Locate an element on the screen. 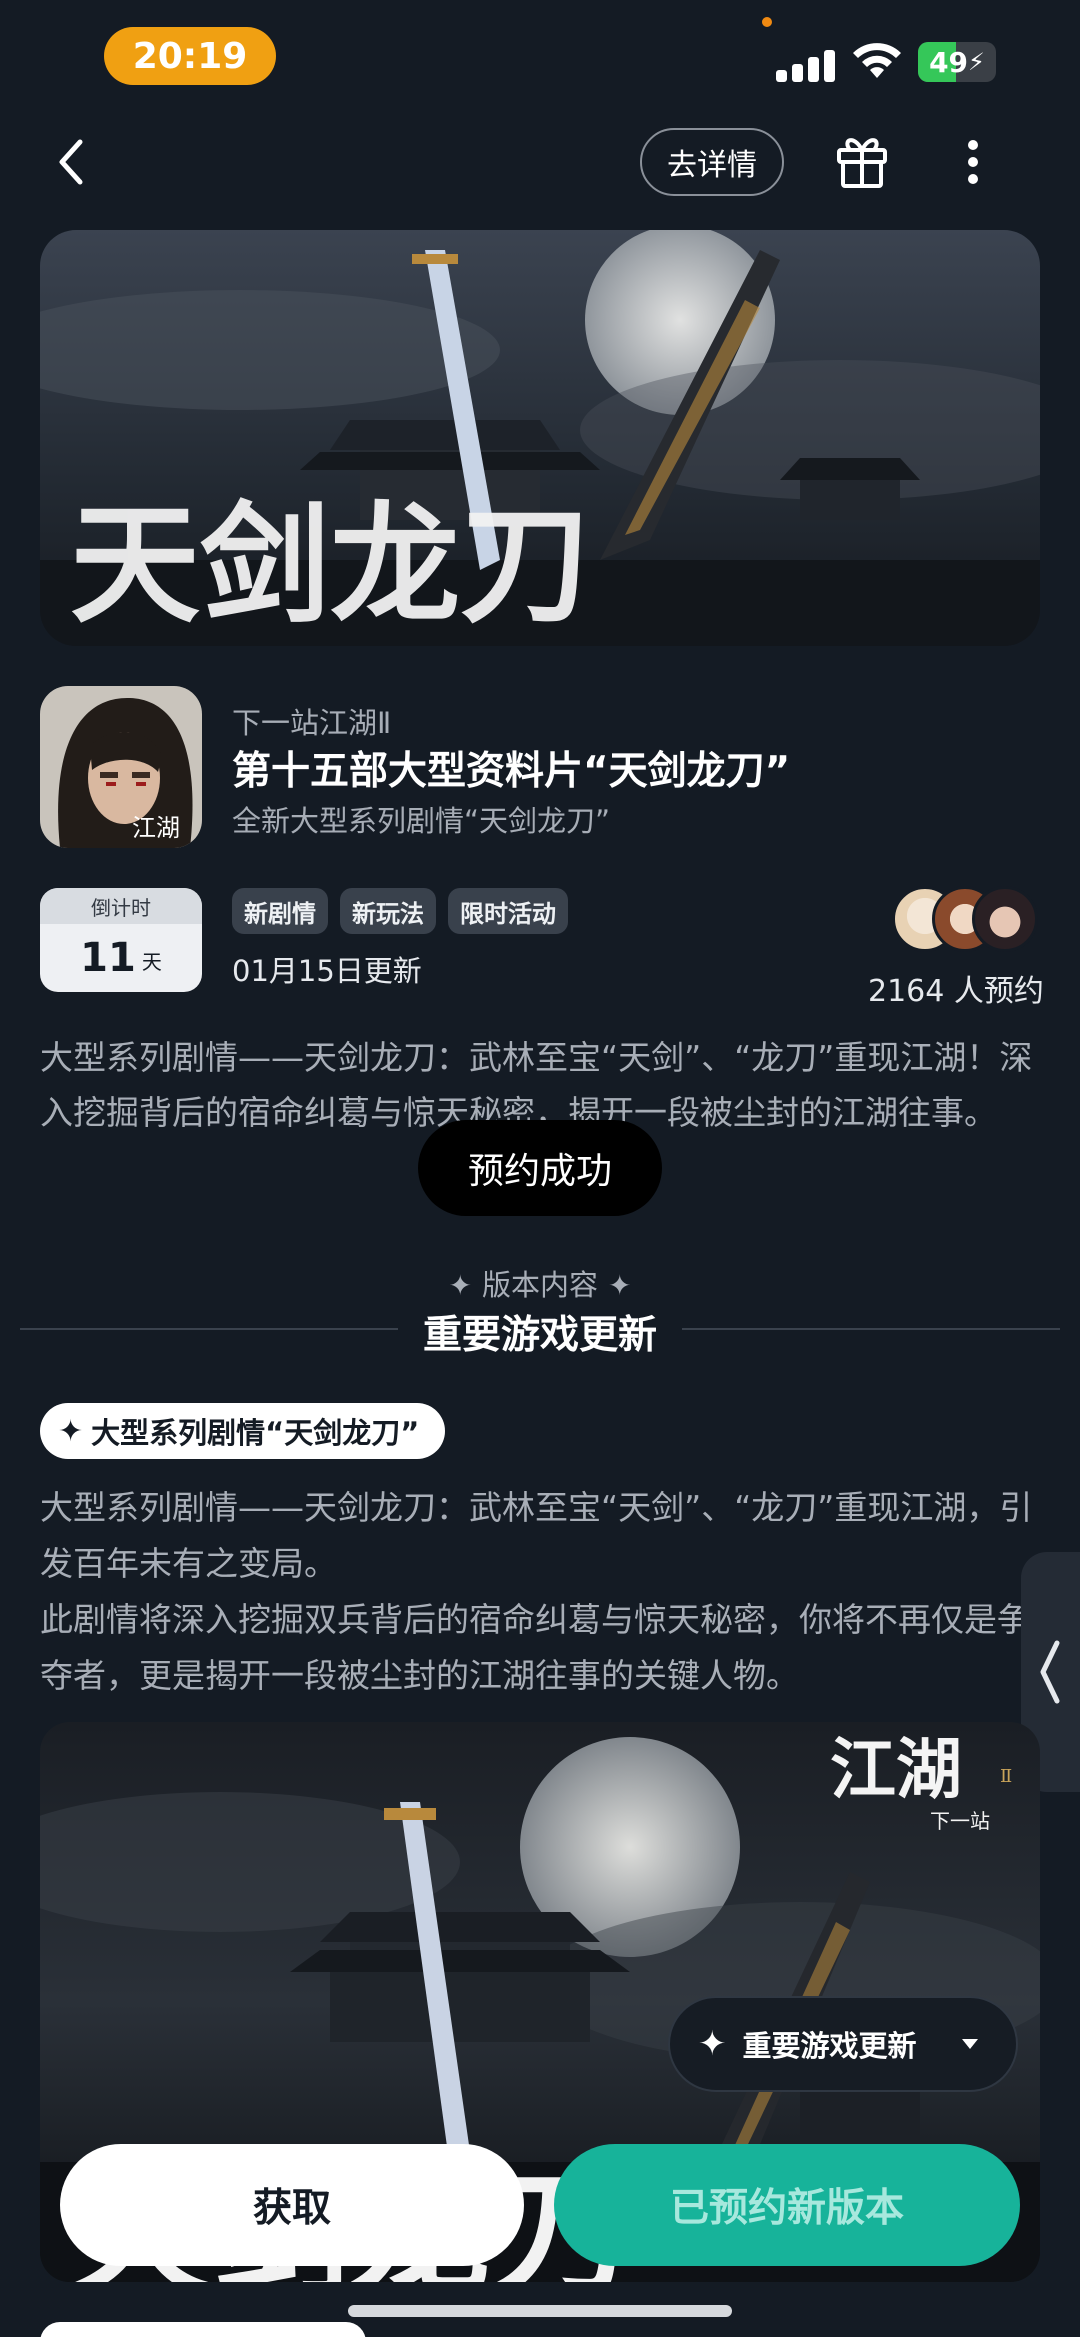  cellular-signal-icon is located at coordinates (806, 62).